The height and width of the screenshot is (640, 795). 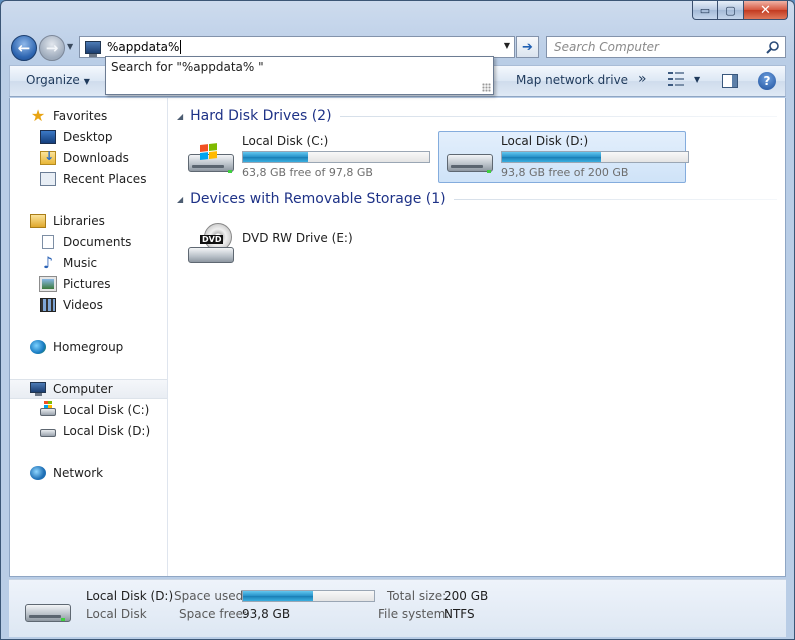 What do you see at coordinates (318, 199) in the screenshot?
I see `group-header-label: Devices with Removable Storage (1)` at bounding box center [318, 199].